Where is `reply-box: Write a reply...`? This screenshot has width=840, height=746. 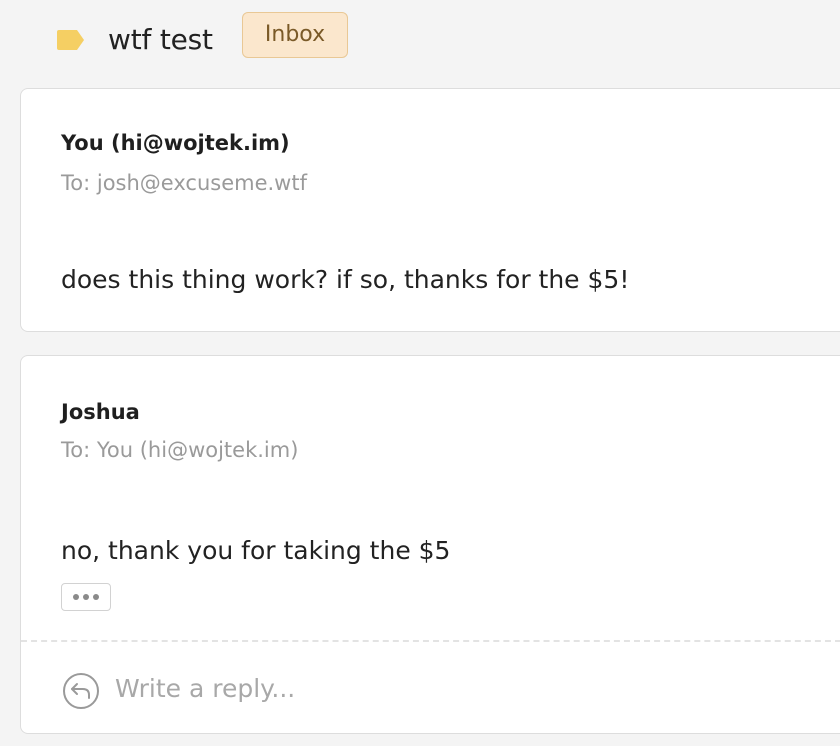
reply-box: Write a reply... is located at coordinates (430, 688).